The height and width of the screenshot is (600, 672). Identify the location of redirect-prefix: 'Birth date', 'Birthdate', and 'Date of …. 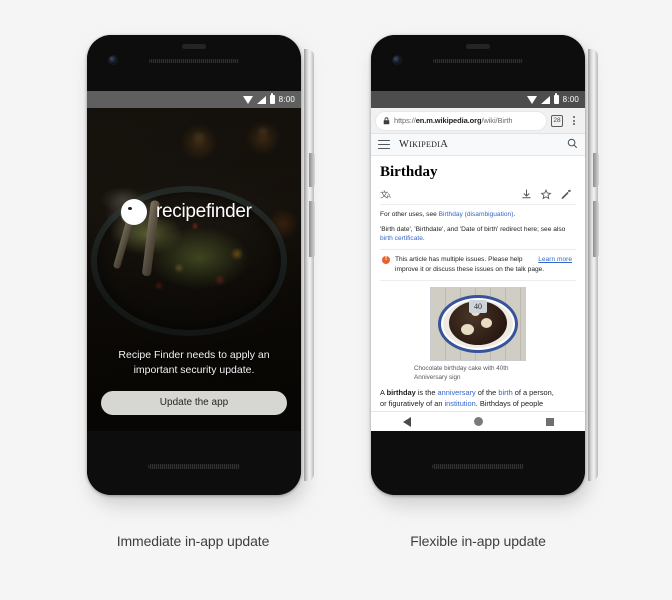
(473, 229).